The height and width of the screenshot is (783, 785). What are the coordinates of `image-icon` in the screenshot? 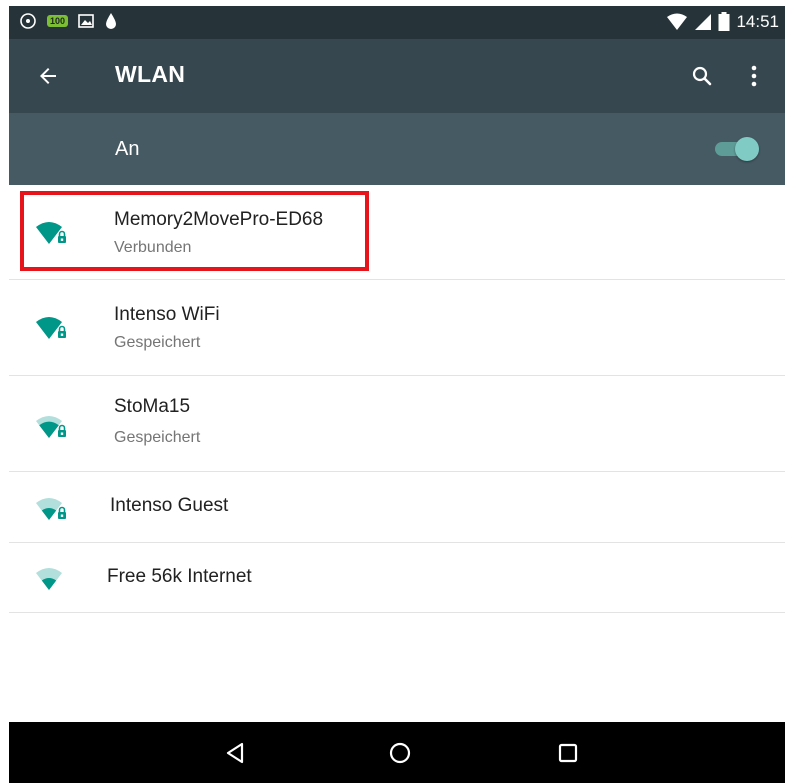 It's located at (86, 21).